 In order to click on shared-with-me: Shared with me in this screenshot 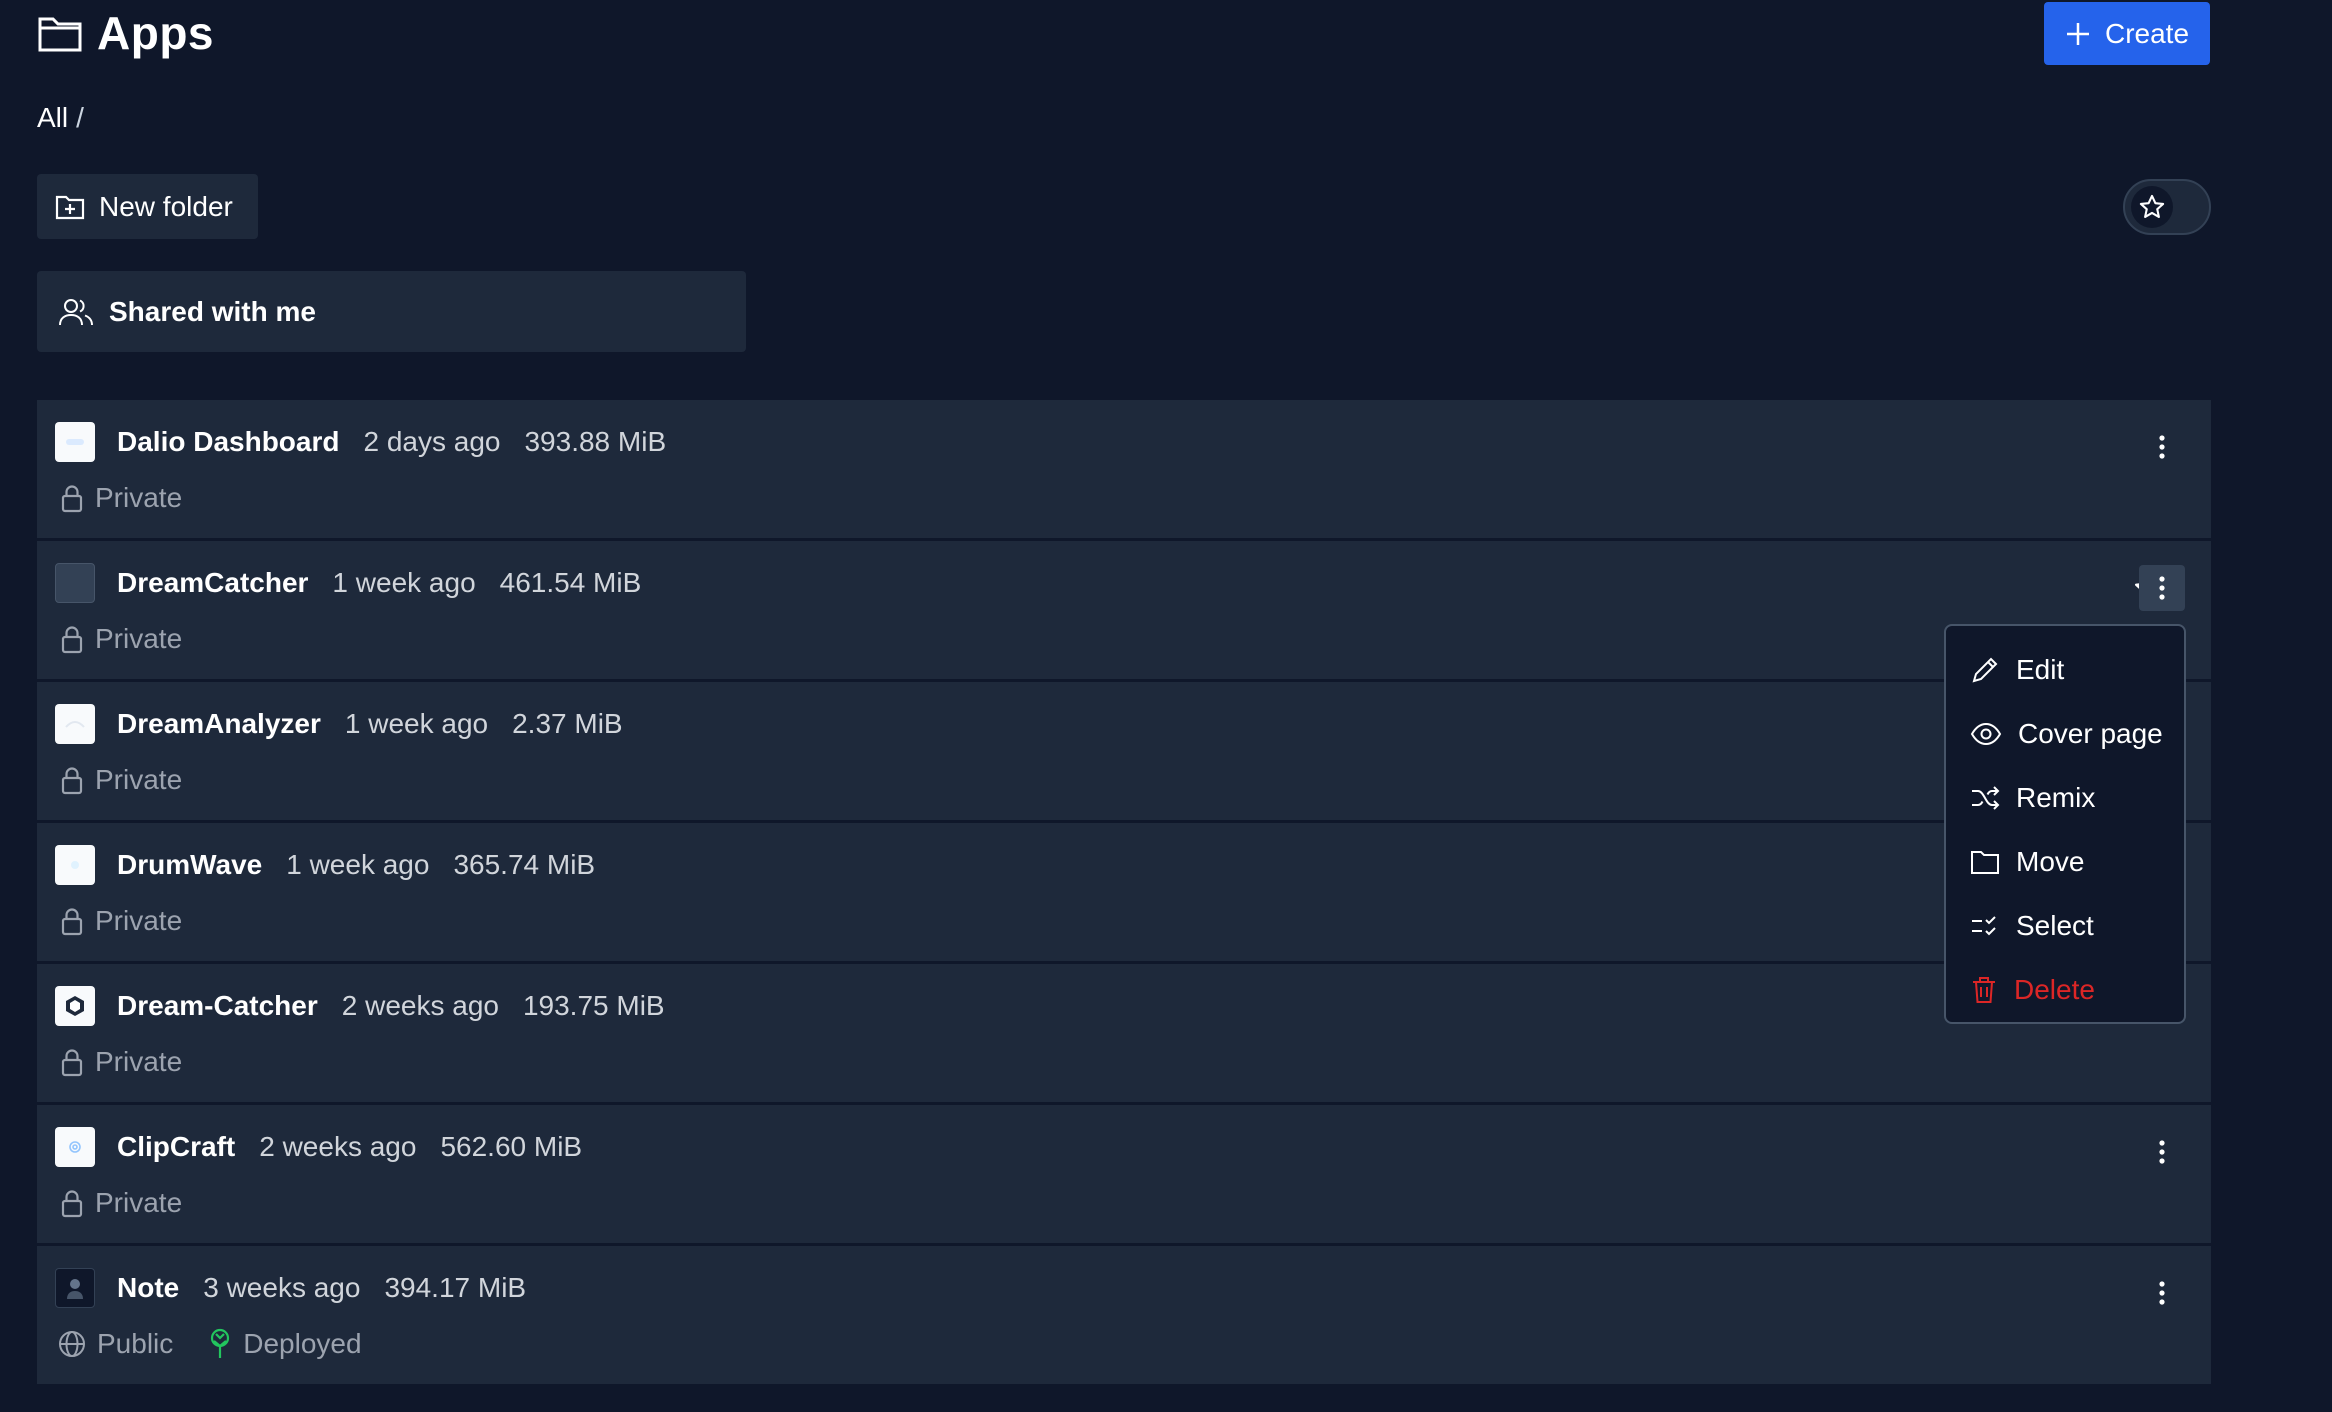, I will do `click(391, 311)`.